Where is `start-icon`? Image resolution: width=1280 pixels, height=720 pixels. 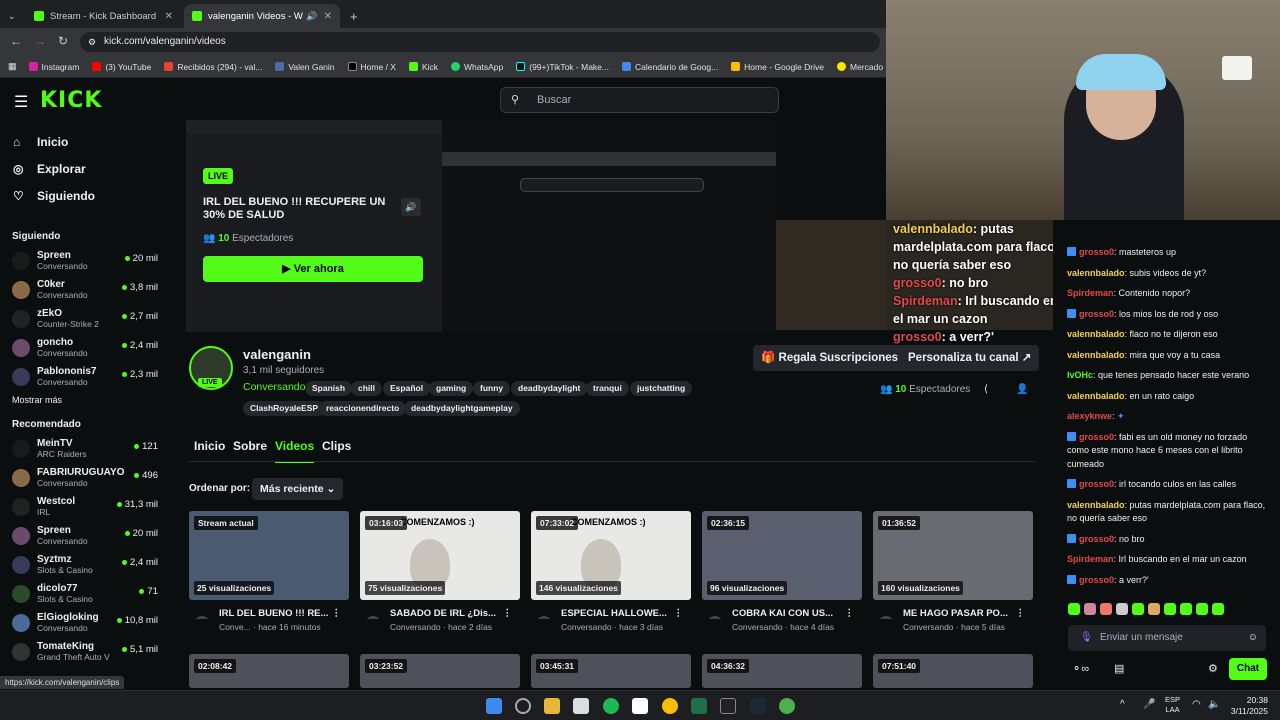
start-icon is located at coordinates (494, 706).